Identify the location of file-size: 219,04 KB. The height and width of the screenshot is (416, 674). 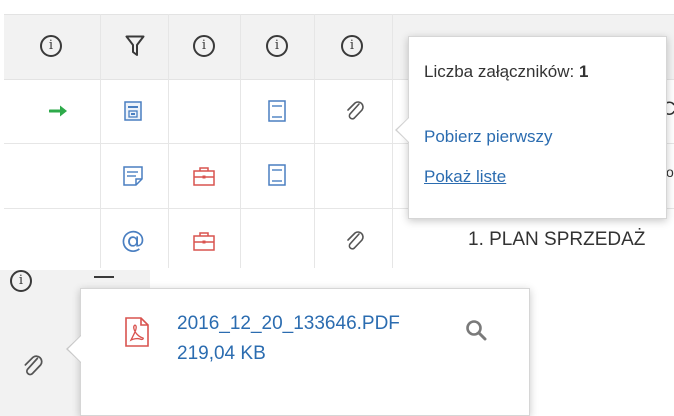
(221, 353).